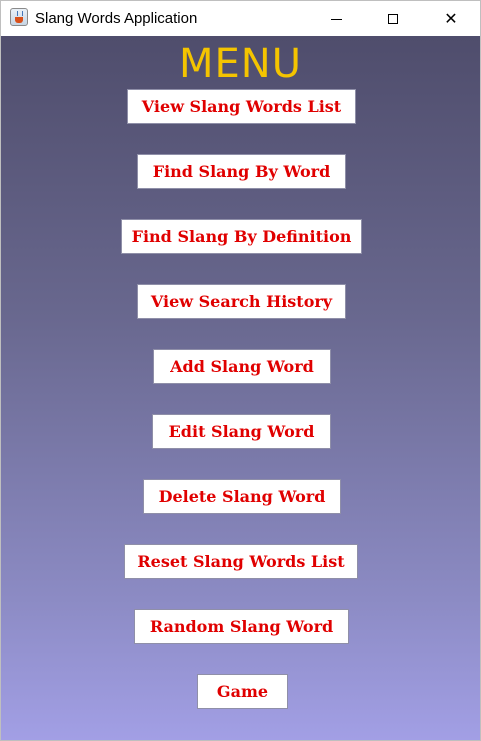 The height and width of the screenshot is (741, 481). What do you see at coordinates (116, 18) in the screenshot?
I see `window-title: Slang Words Application` at bounding box center [116, 18].